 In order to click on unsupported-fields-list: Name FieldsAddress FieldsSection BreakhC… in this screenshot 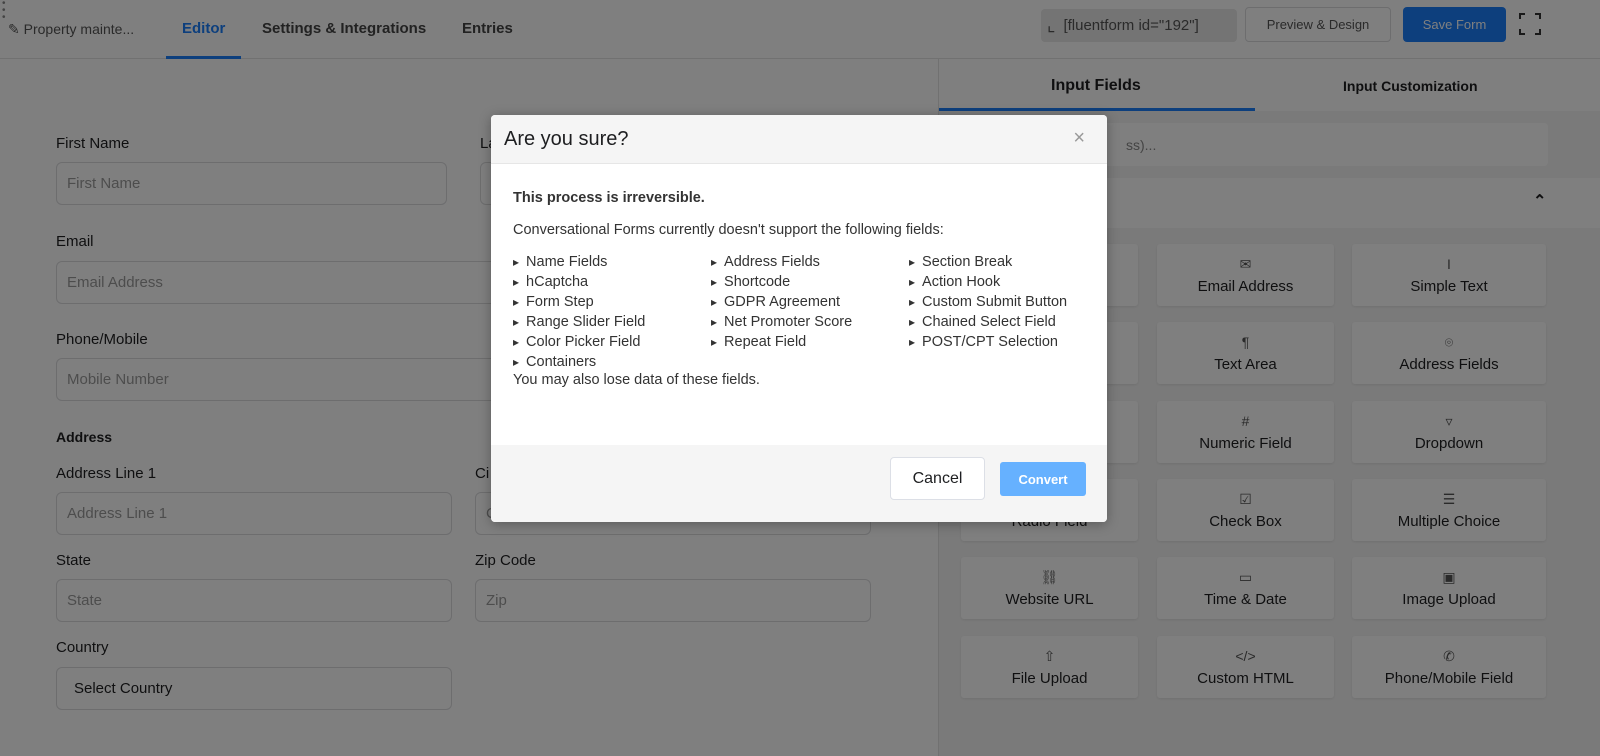, I will do `click(799, 312)`.